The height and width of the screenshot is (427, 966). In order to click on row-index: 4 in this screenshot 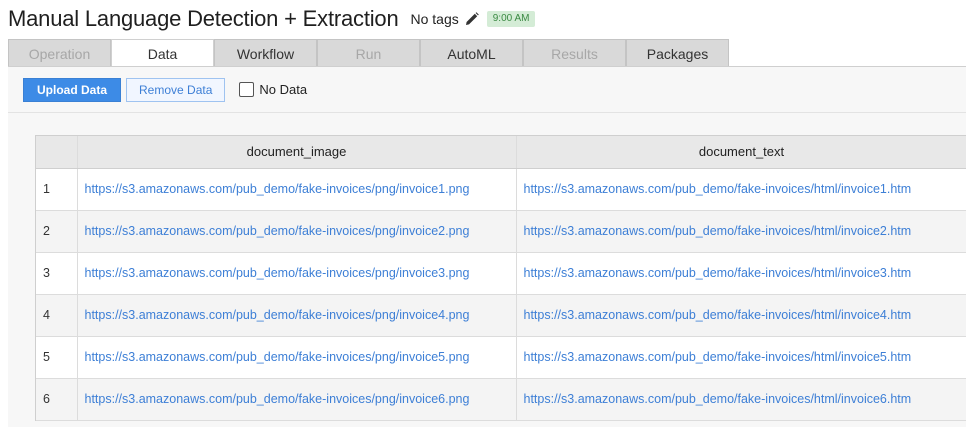, I will do `click(57, 315)`.